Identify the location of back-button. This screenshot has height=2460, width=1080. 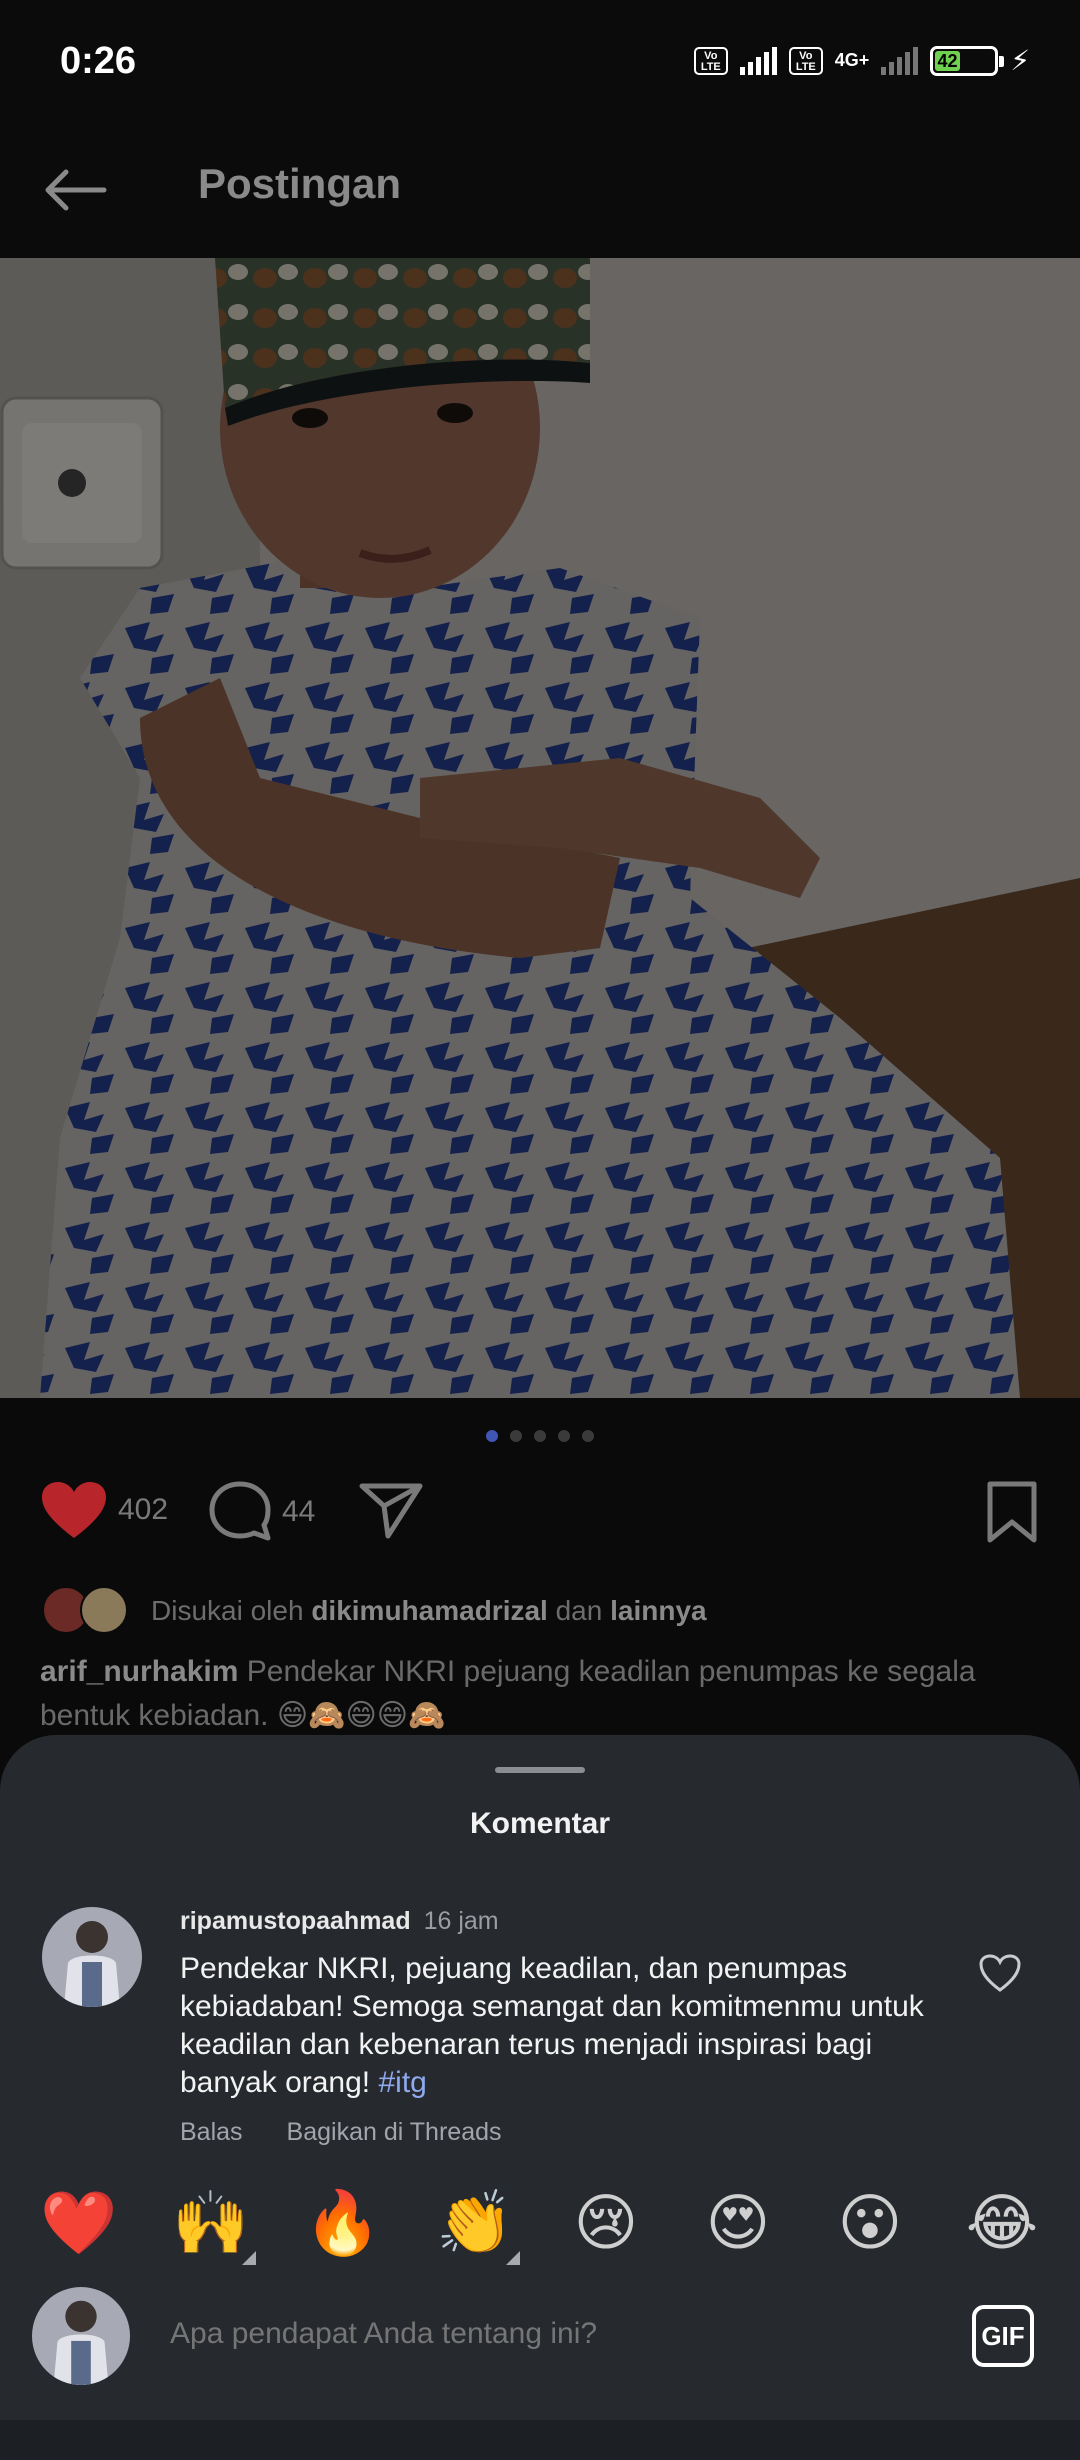
(75, 190).